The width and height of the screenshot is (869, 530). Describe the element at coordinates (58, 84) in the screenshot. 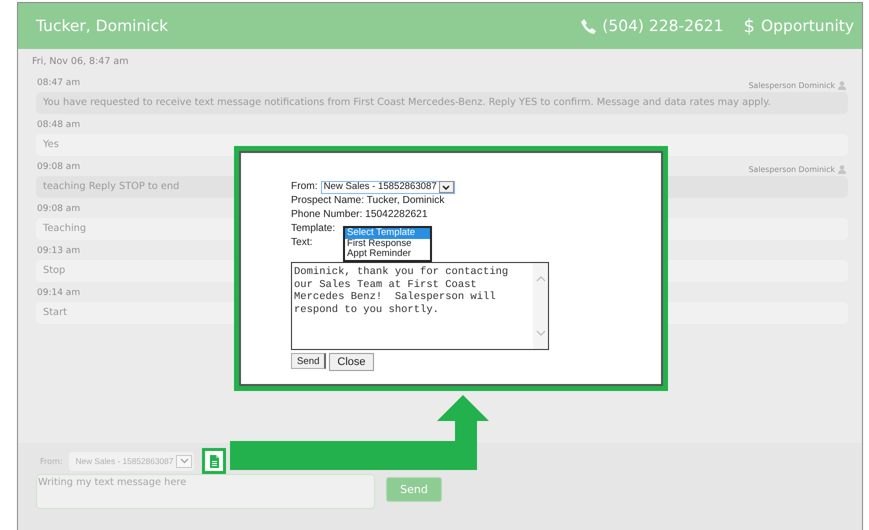

I see `message-time: 08:47 am` at that location.